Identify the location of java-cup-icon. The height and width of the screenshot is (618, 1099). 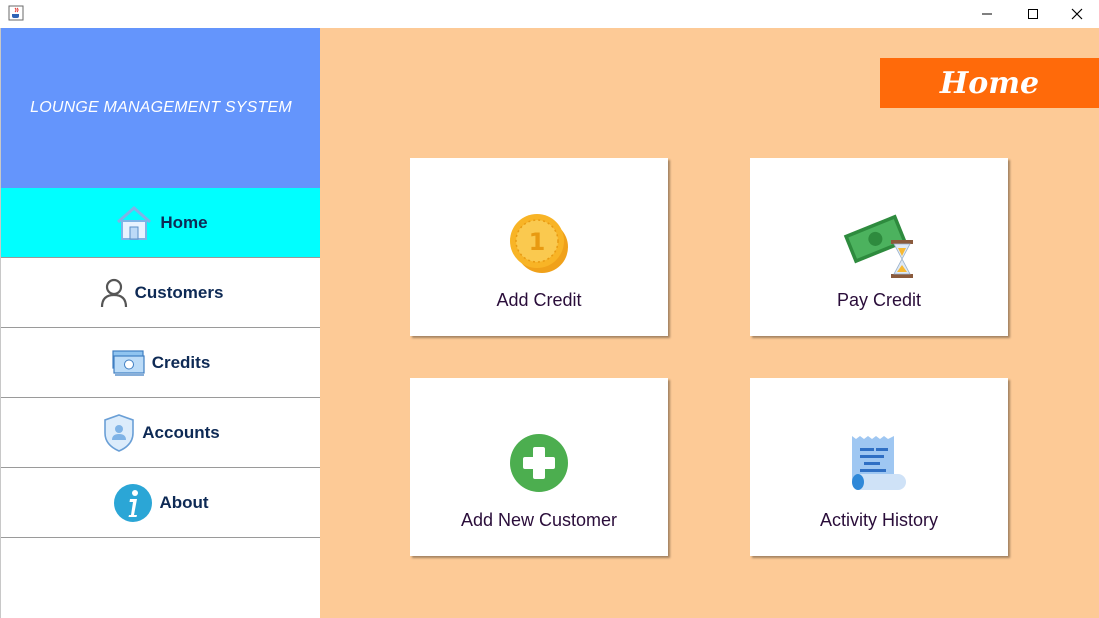
(16, 13).